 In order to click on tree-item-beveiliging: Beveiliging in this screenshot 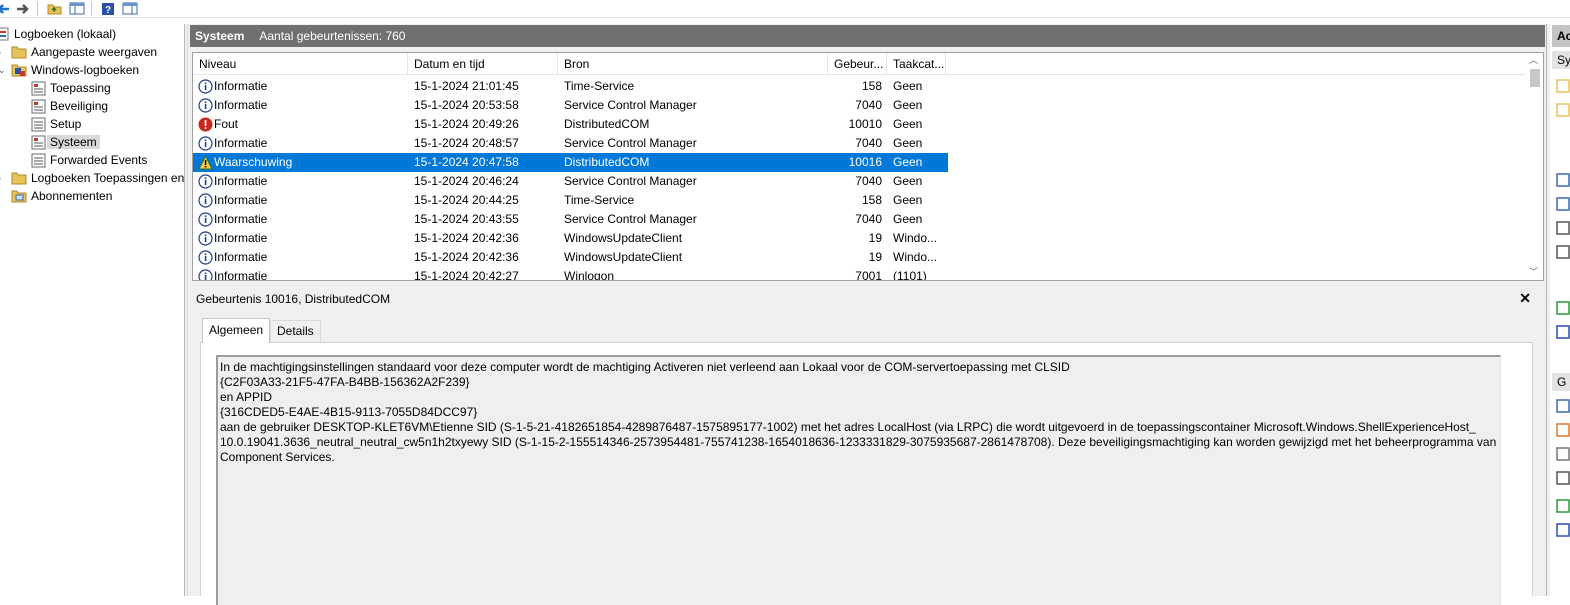, I will do `click(69, 106)`.